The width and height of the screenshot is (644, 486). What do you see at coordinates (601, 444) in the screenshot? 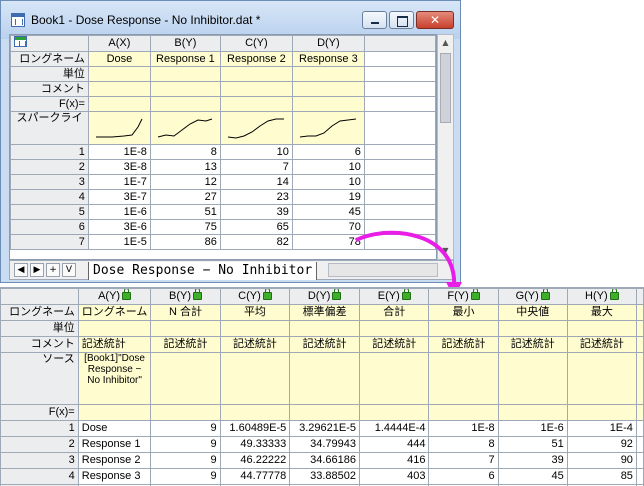
I see `data-cell: 92` at bounding box center [601, 444].